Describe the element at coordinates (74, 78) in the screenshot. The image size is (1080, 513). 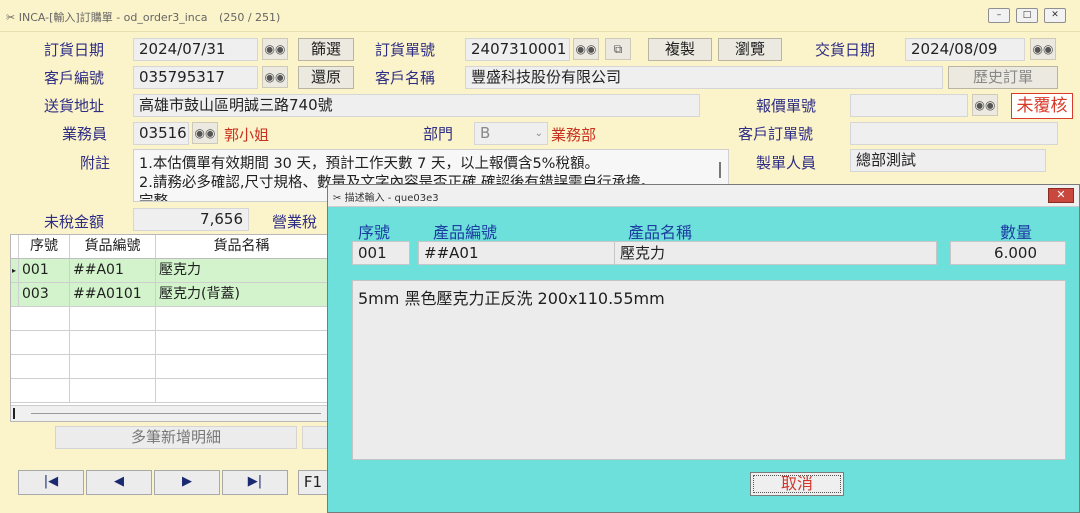
I see `customer-no-label: 客戶編號` at that location.